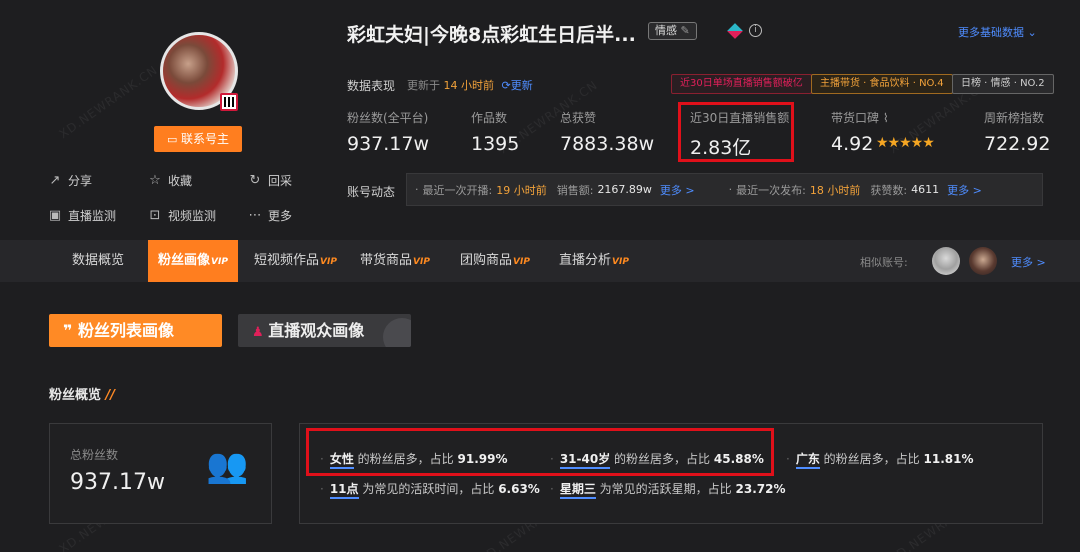 The height and width of the screenshot is (552, 1080). Describe the element at coordinates (1014, 118) in the screenshot. I see `metric-label-weekly-index: 周新榜指数` at that location.